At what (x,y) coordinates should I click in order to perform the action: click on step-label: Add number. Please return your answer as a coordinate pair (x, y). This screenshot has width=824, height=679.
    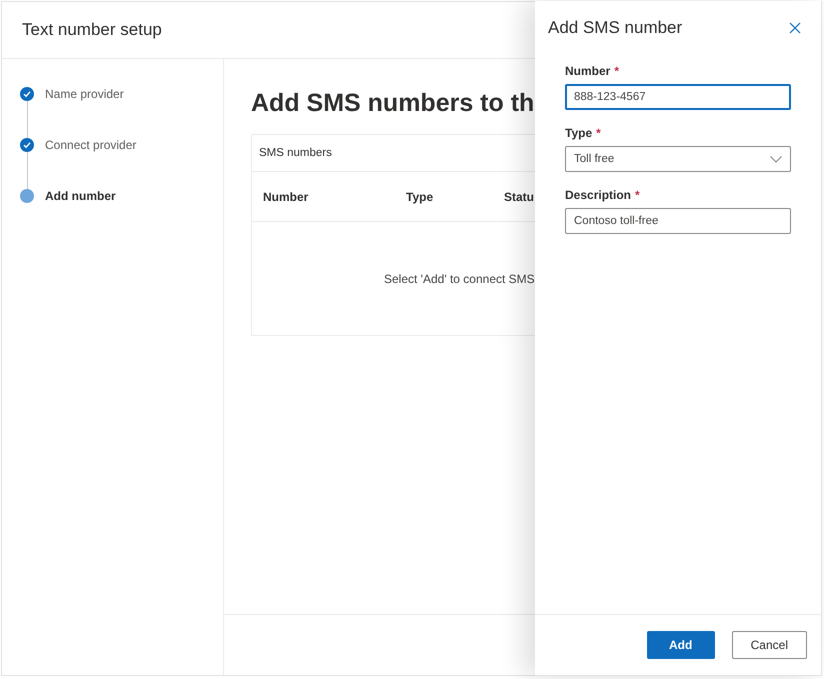
    Looking at the image, I should click on (80, 196).